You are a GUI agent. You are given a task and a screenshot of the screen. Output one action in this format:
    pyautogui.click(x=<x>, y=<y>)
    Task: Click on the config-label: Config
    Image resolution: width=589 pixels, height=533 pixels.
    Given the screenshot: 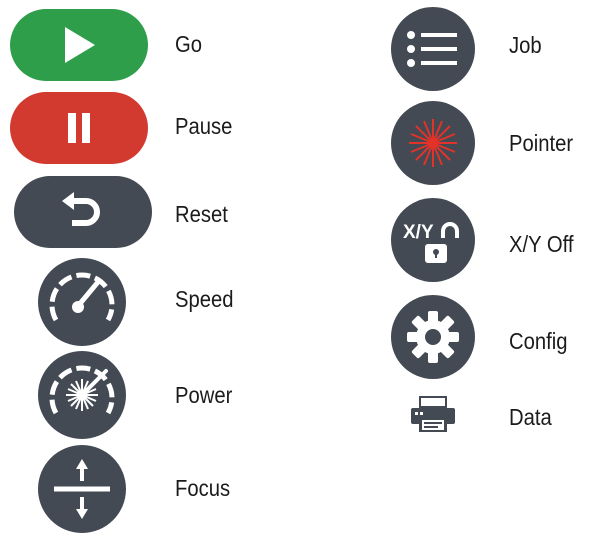 What is the action you would take?
    pyautogui.click(x=538, y=341)
    